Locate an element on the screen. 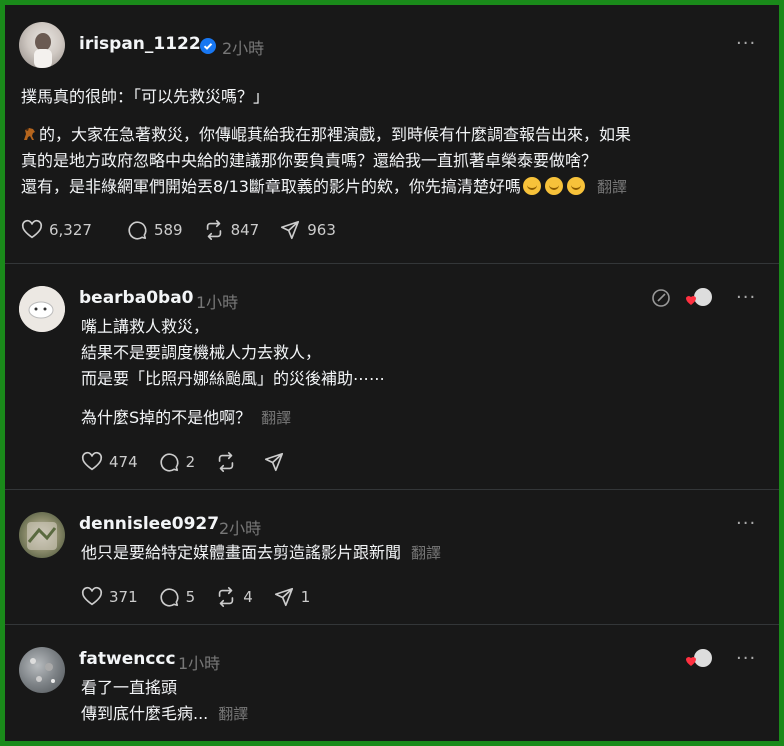  like-count: 6,327 is located at coordinates (70, 230).